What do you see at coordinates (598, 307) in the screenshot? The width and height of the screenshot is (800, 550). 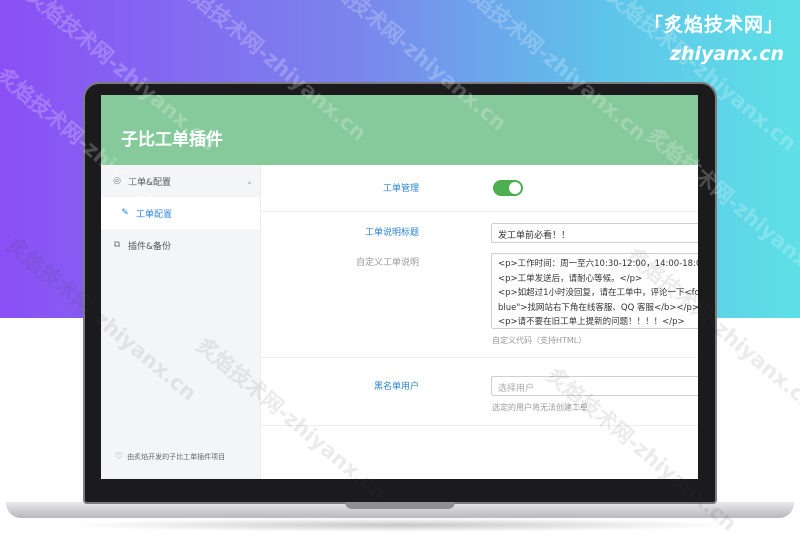 I see `code-line: blue">找网站右下角在线客服、QQ 客服</b></p>` at bounding box center [598, 307].